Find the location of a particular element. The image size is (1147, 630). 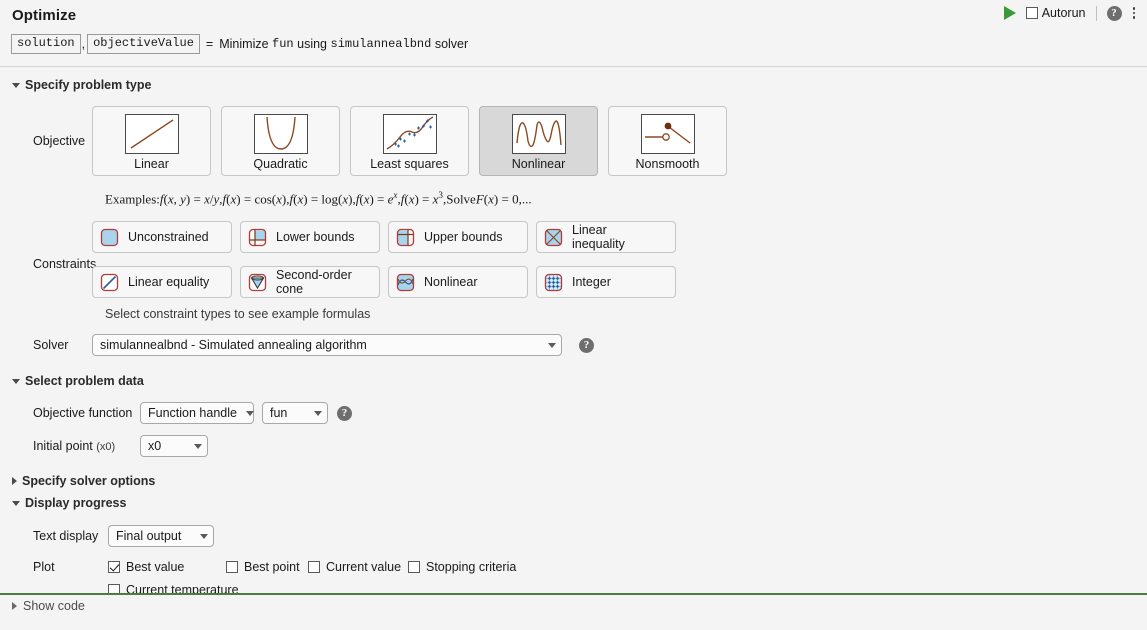

summary-equals: = is located at coordinates (209, 44).